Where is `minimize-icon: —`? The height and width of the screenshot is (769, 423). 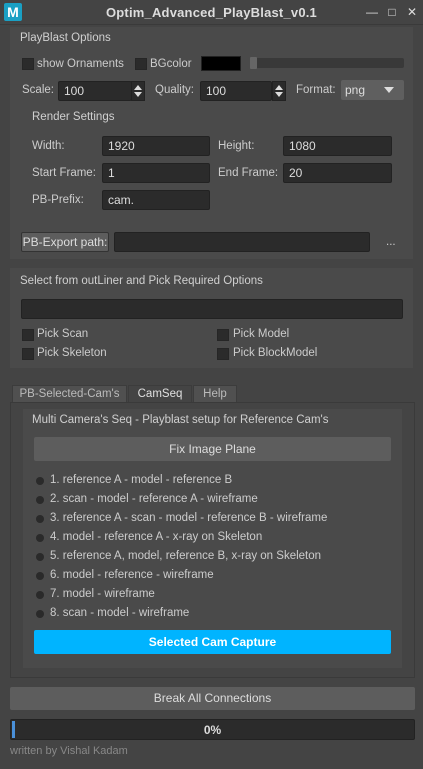
minimize-icon: — is located at coordinates (372, 12).